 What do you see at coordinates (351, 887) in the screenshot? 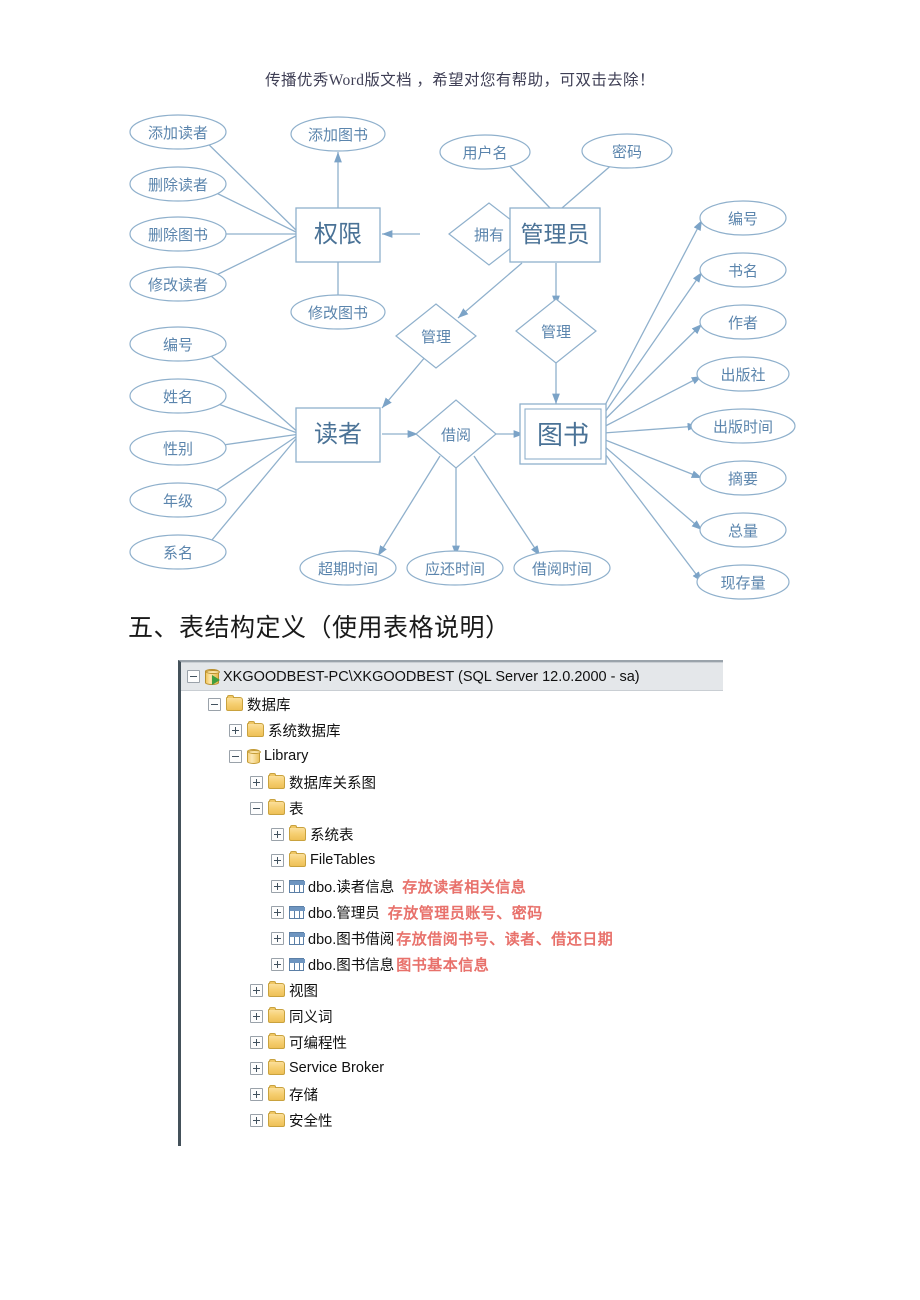
I see `tree-node-label: dbo.读者信息` at bounding box center [351, 887].